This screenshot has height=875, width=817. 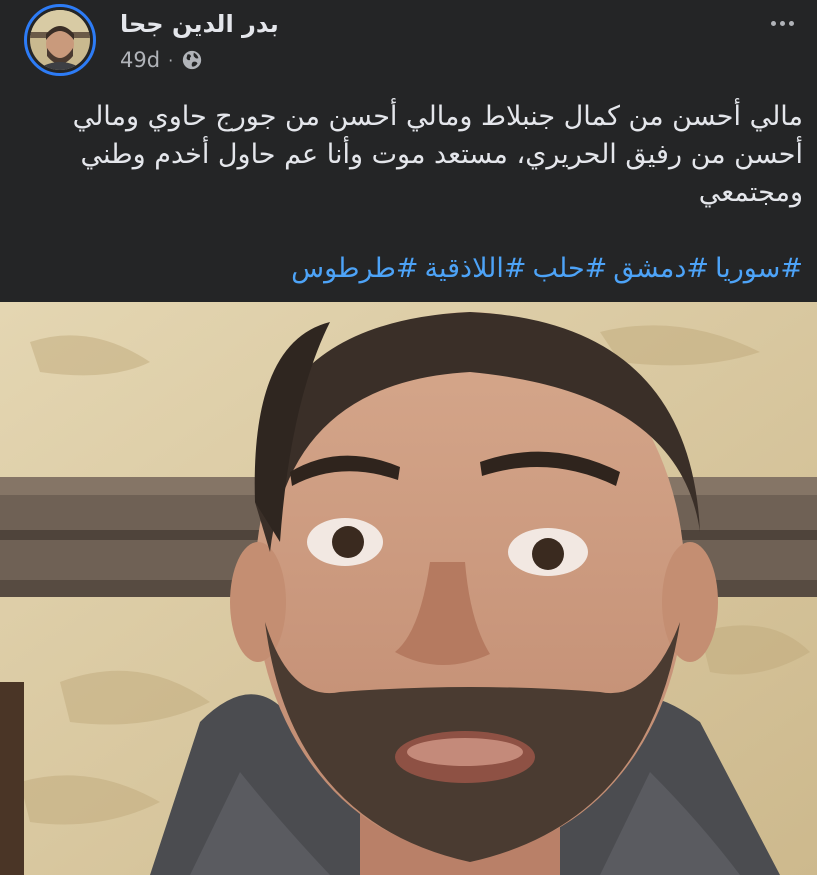 I want to click on hashtag-list: #سوريا#دمشق#حلب#اللاذقية#طرطوس, so click(x=413, y=269).